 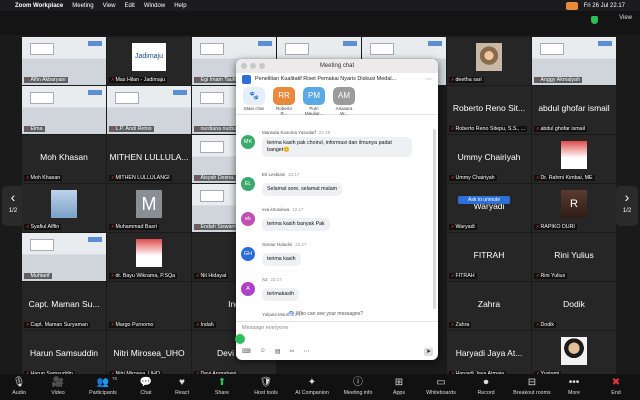 I want to click on zoom-window-icon, so click(x=262, y=66).